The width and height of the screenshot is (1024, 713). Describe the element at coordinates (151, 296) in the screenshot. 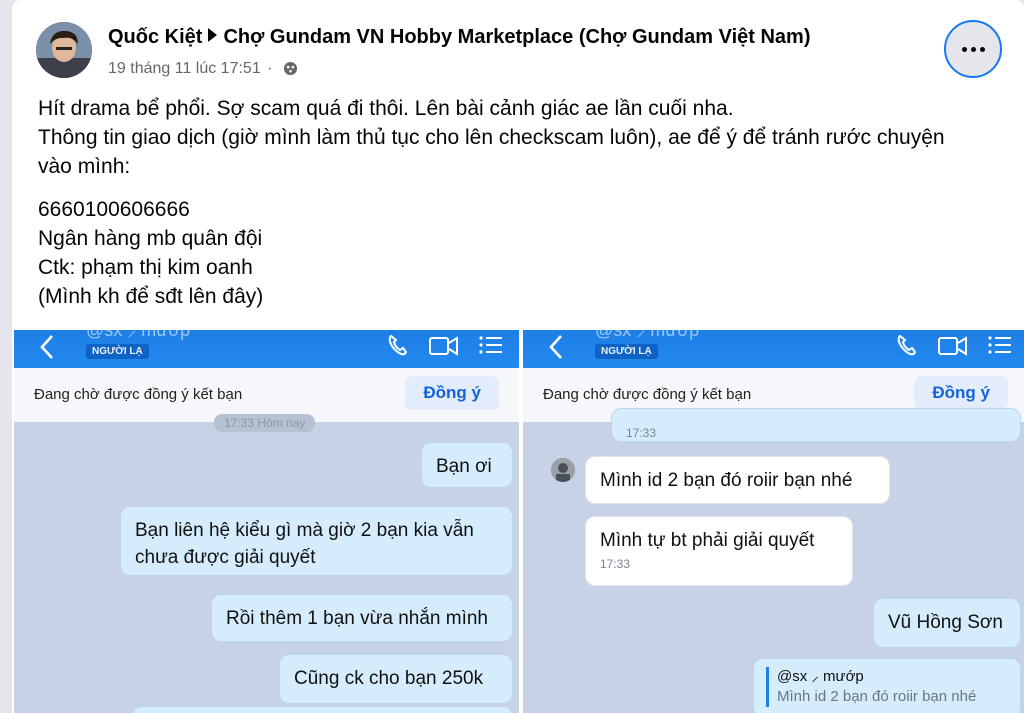

I see `note-line: (Mình kh để sđt lên đây)` at that location.